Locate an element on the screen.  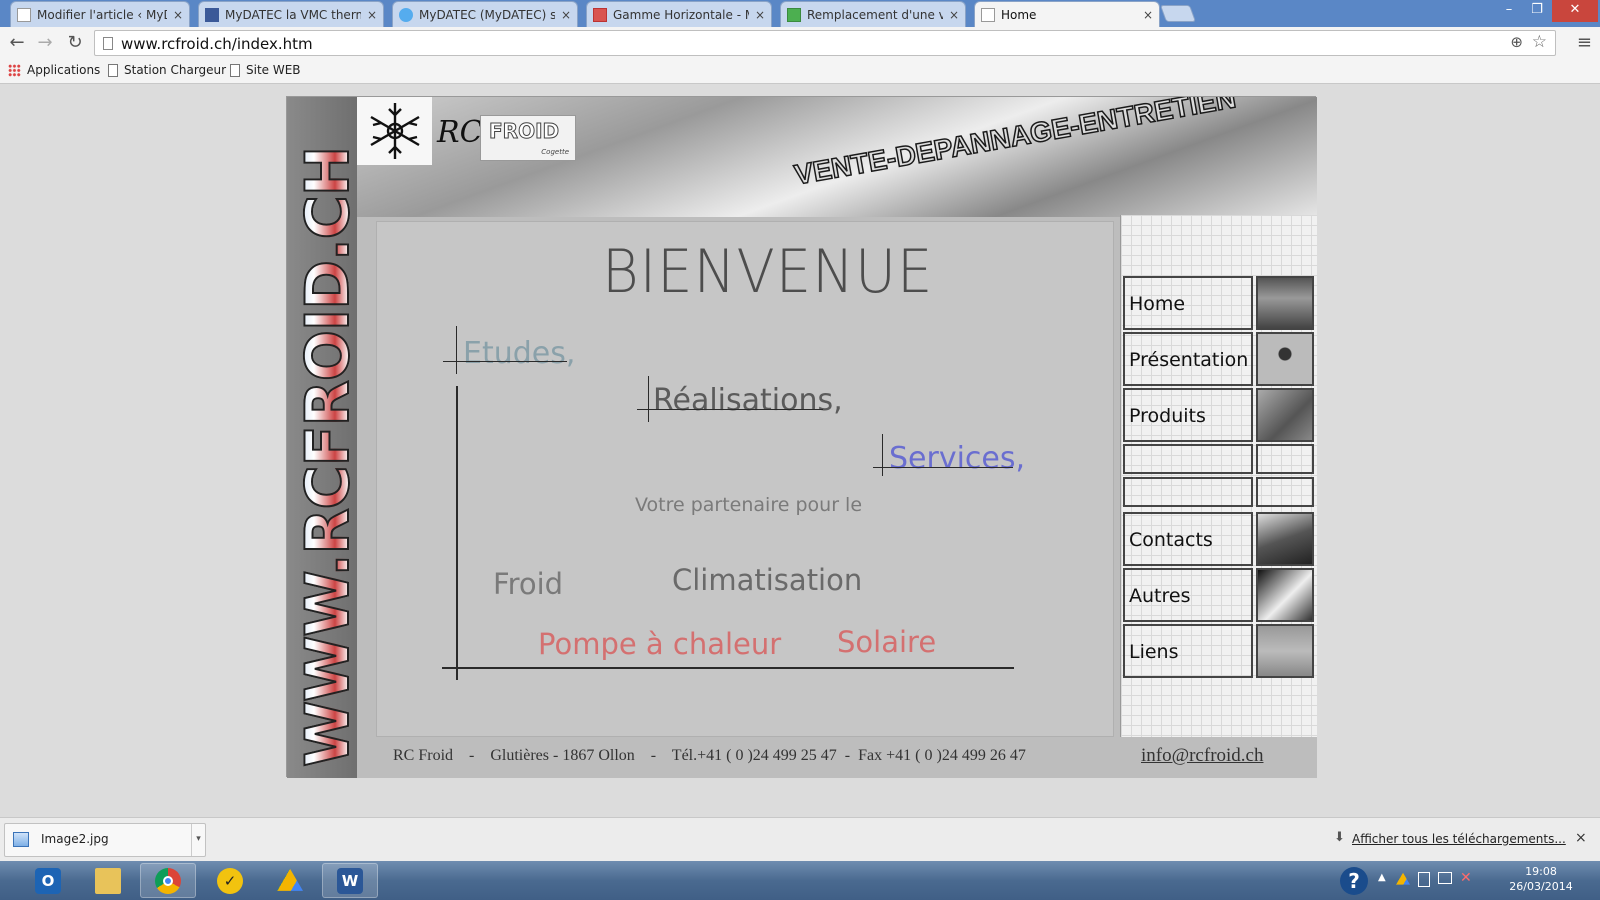
nav-label: Contacts is located at coordinates (1188, 539).